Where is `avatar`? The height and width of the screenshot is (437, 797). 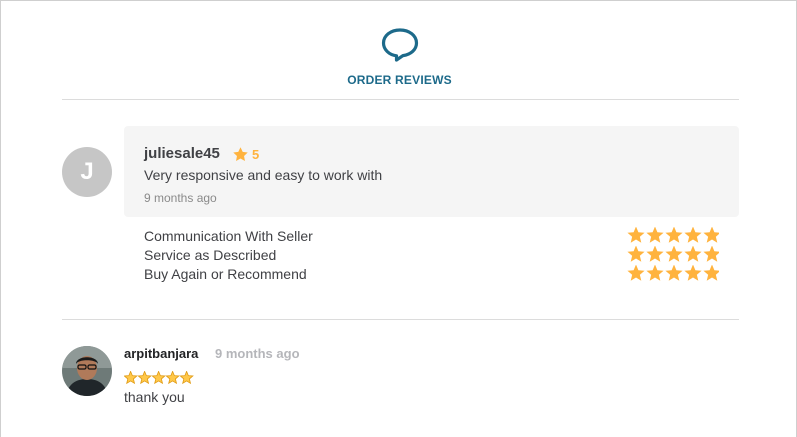 avatar is located at coordinates (87, 371).